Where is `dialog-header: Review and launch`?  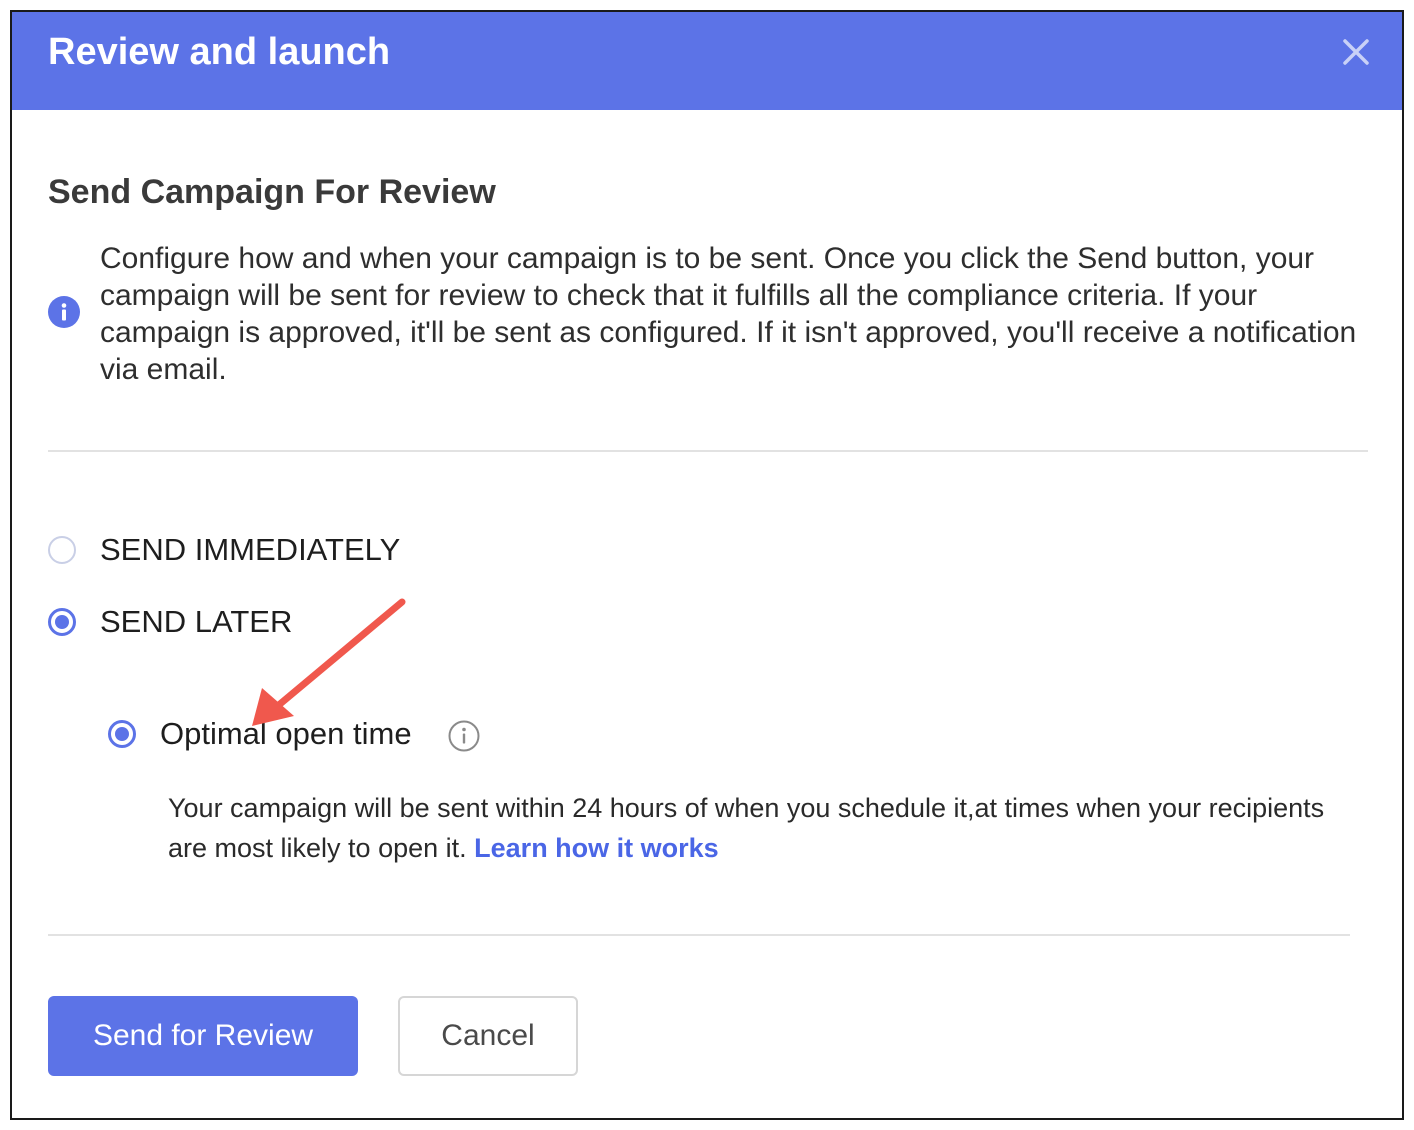
dialog-header: Review and launch is located at coordinates (707, 61).